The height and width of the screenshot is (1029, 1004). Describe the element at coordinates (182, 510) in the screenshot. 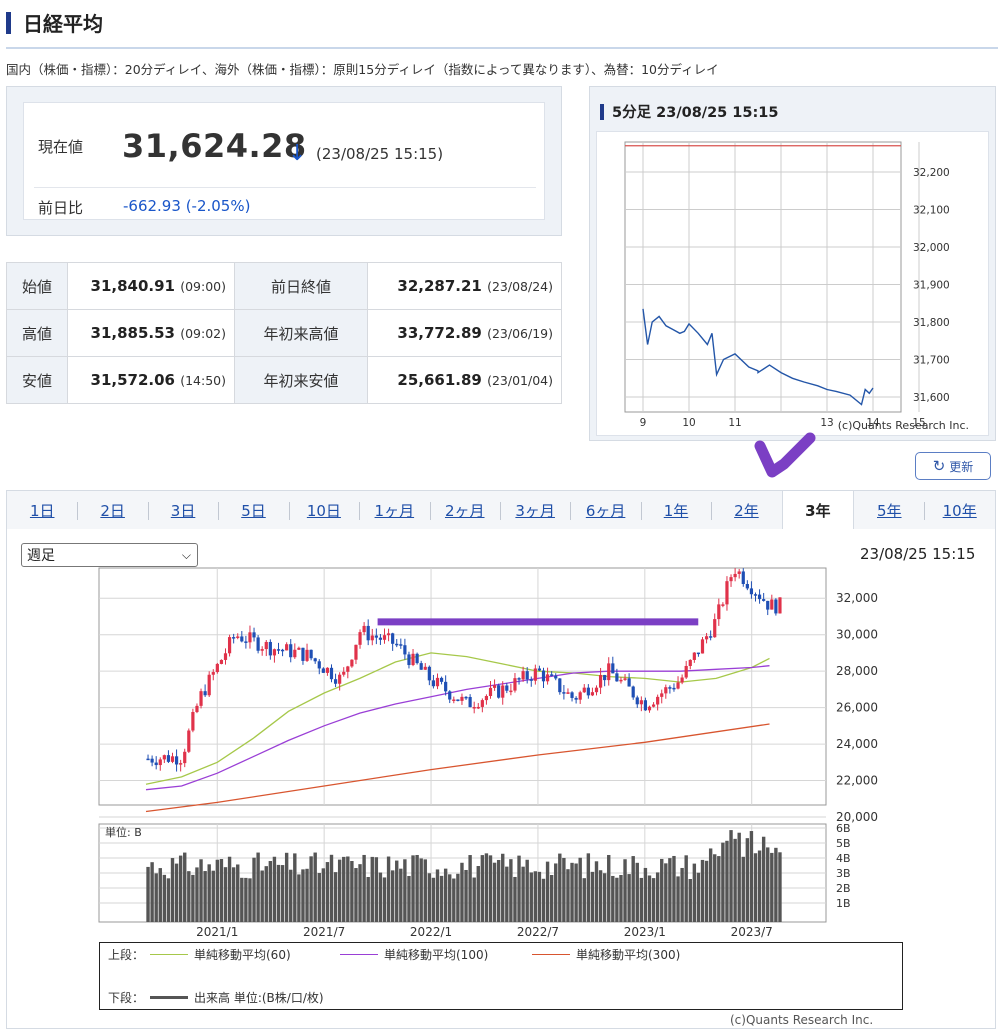

I see `tab-2: 3日` at that location.